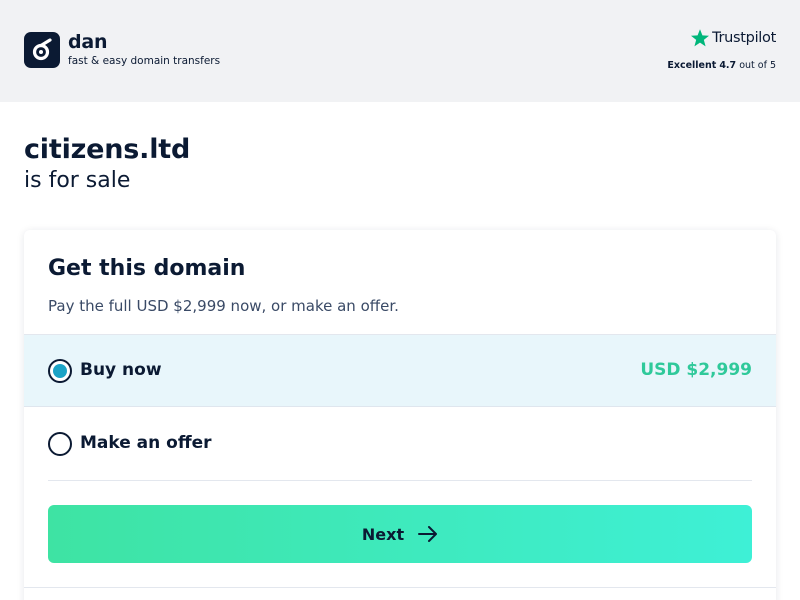 Image resolution: width=800 pixels, height=600 pixels. I want to click on option-make-offer: Make an offer, so click(400, 444).